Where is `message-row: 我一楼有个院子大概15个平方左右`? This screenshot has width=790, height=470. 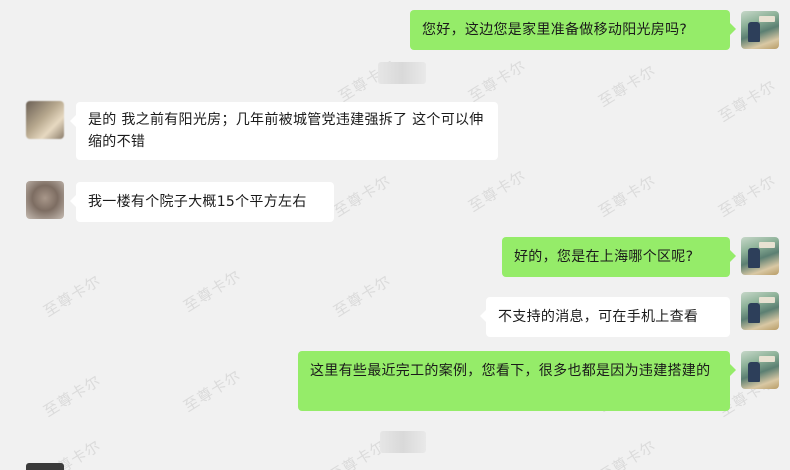 message-row: 我一楼有个院子大概15个平方左右 is located at coordinates (395, 200).